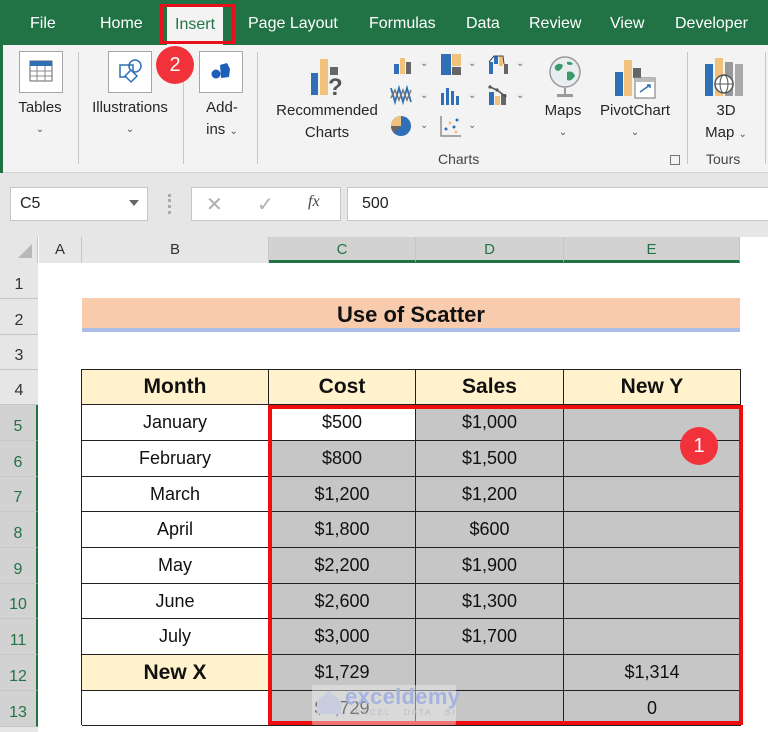  I want to click on line-chart-icon, so click(401, 95).